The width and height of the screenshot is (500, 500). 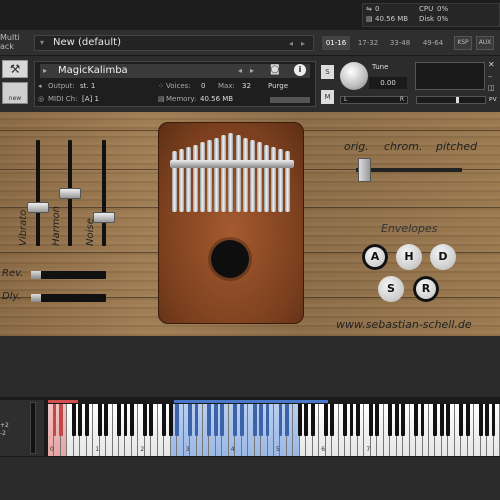 What do you see at coordinates (400, 43) in the screenshot?
I see `tab-33-48: 33-48` at bounding box center [400, 43].